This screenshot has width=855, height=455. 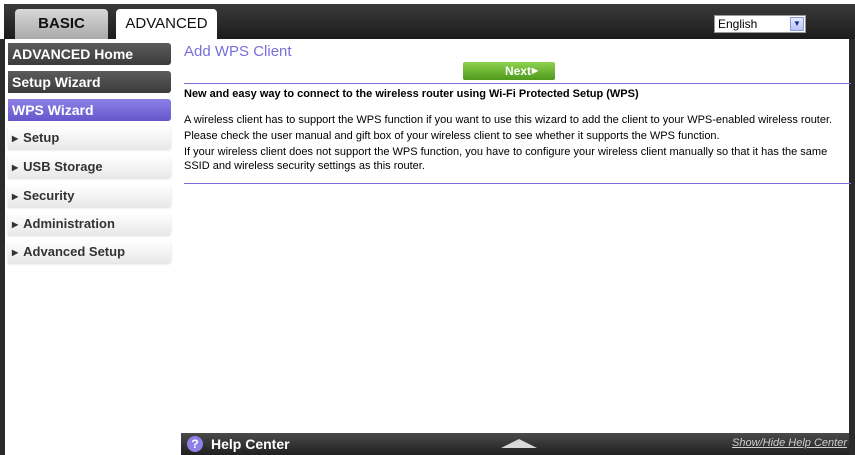 I want to click on help-center-bar: ? Help Center Show/Hide Help Center, so click(x=515, y=444).